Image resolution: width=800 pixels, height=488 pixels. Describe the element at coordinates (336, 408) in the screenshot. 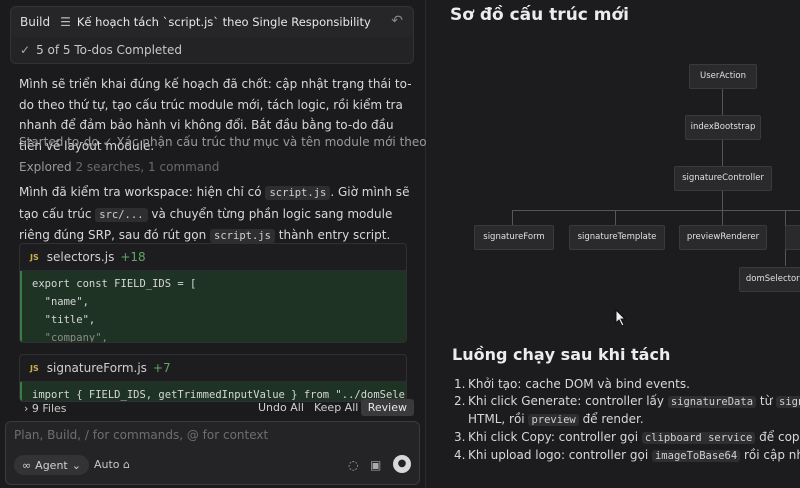

I see `keep-all-button: Keep All` at that location.